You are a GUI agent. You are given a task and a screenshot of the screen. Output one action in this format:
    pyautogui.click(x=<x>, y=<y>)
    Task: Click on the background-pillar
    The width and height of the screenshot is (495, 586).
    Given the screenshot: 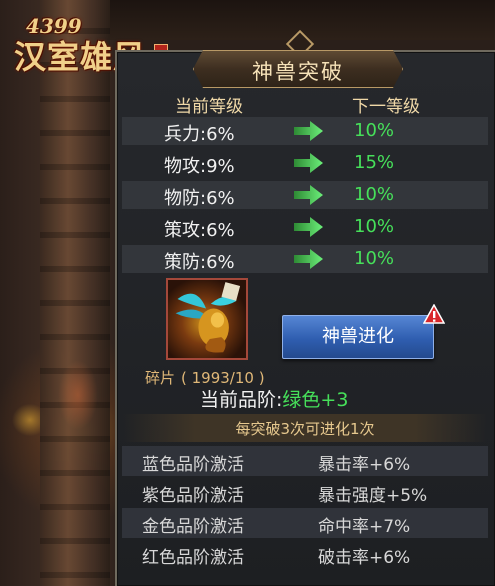 What is the action you would take?
    pyautogui.click(x=75, y=293)
    